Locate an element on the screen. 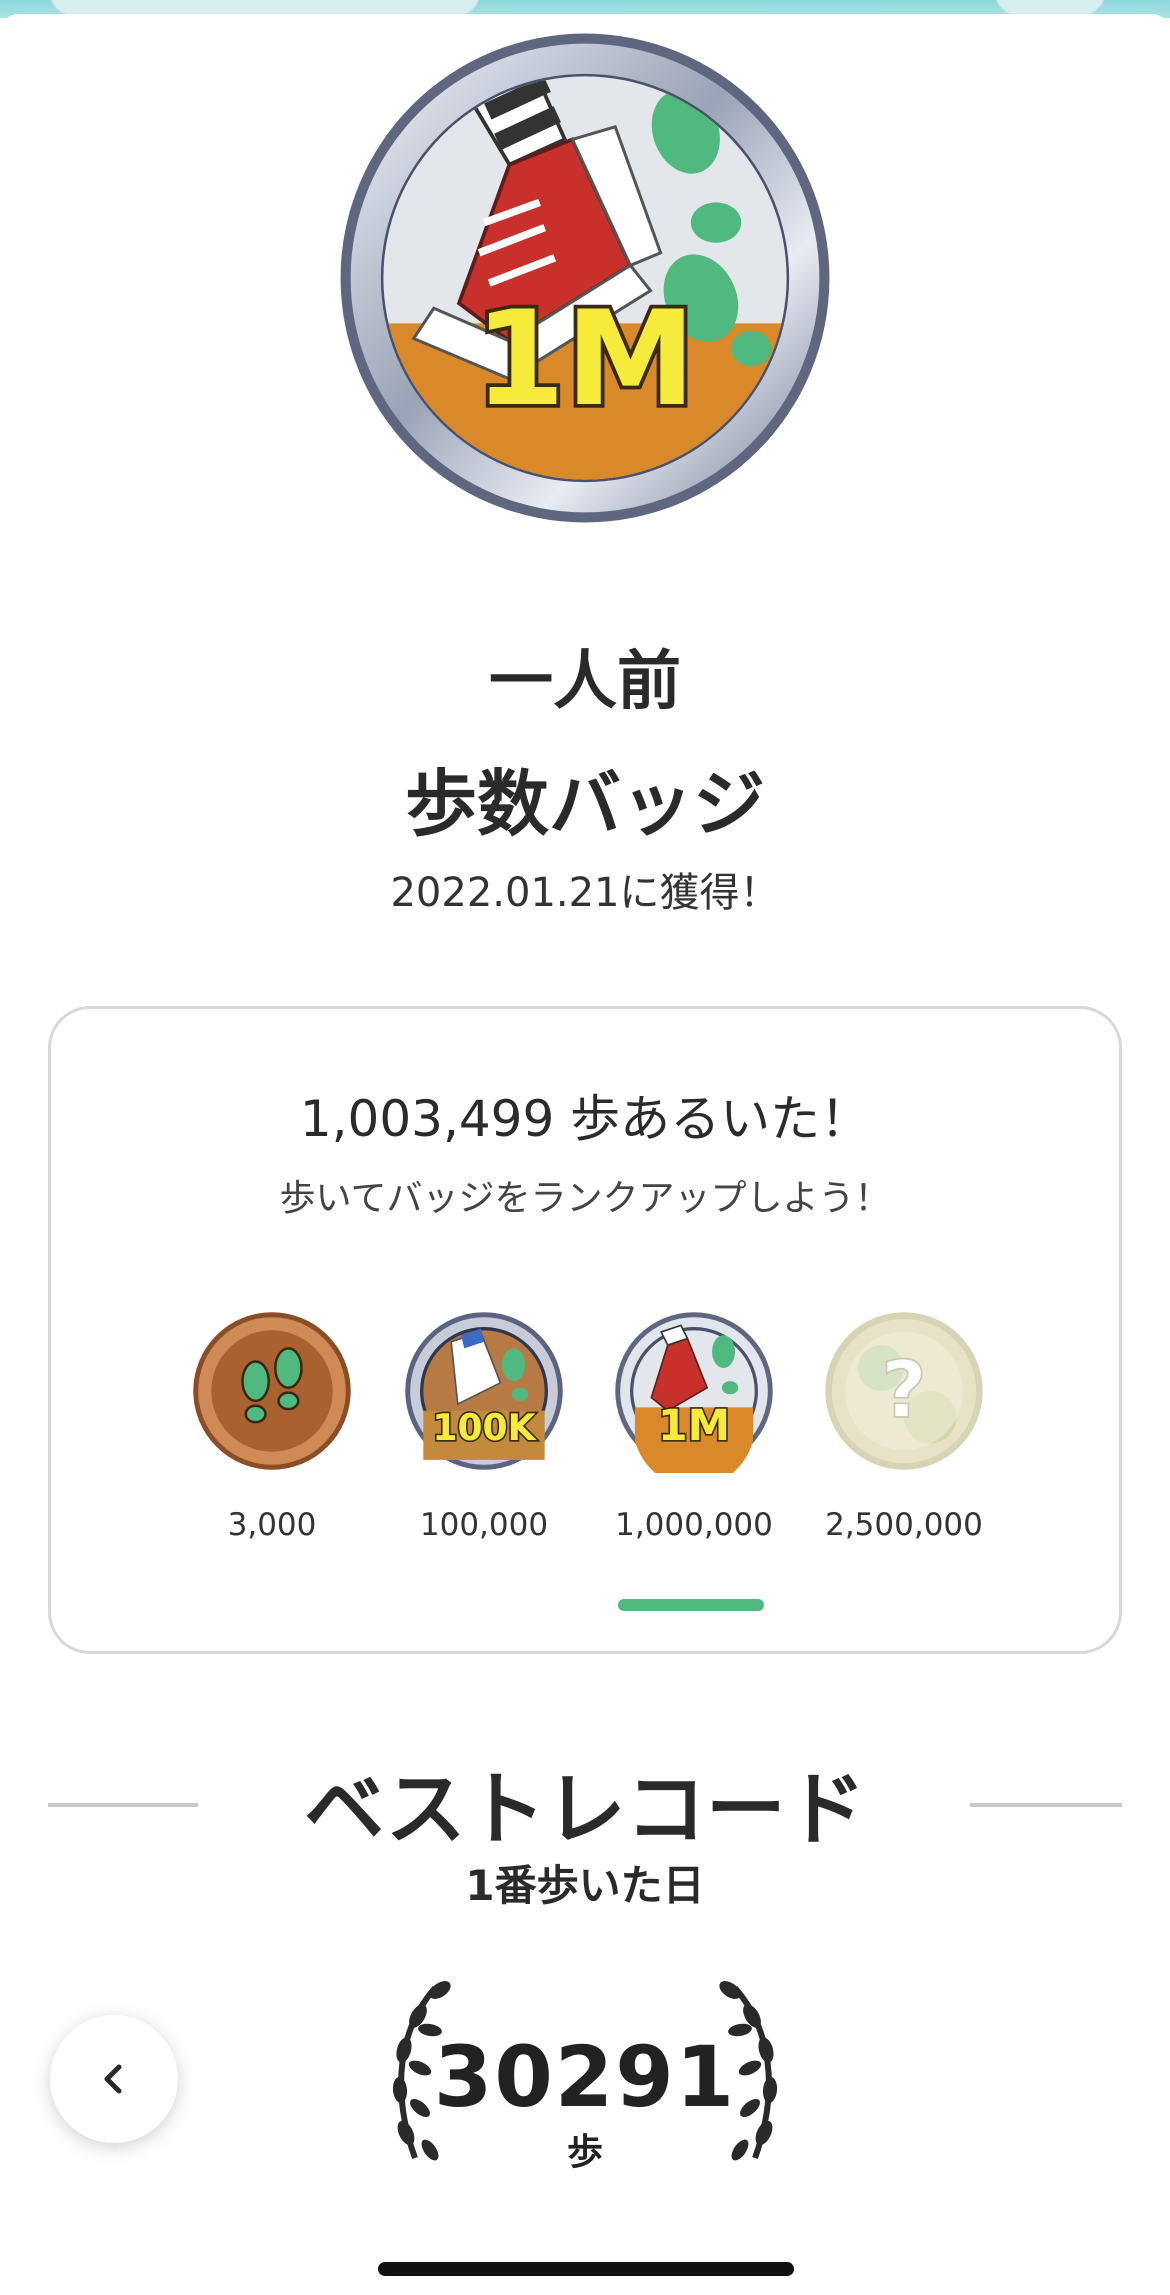 This screenshot has width=1170, height=2295. badge-tier-label: 3,000 is located at coordinates (272, 1525).